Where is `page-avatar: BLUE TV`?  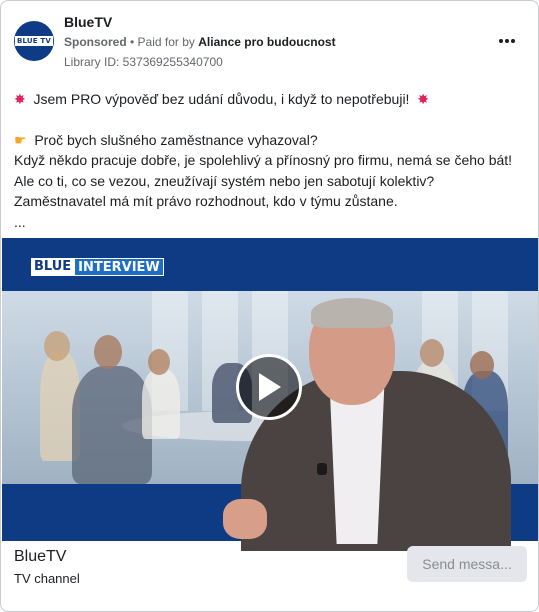 page-avatar: BLUE TV is located at coordinates (34, 41).